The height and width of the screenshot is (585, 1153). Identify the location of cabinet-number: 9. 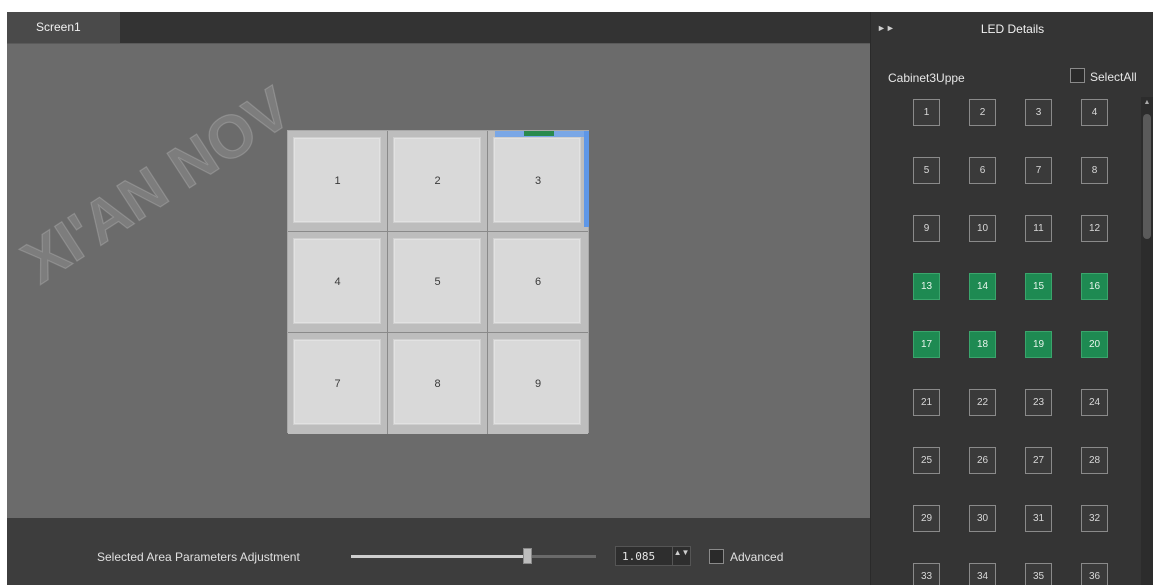
(538, 383).